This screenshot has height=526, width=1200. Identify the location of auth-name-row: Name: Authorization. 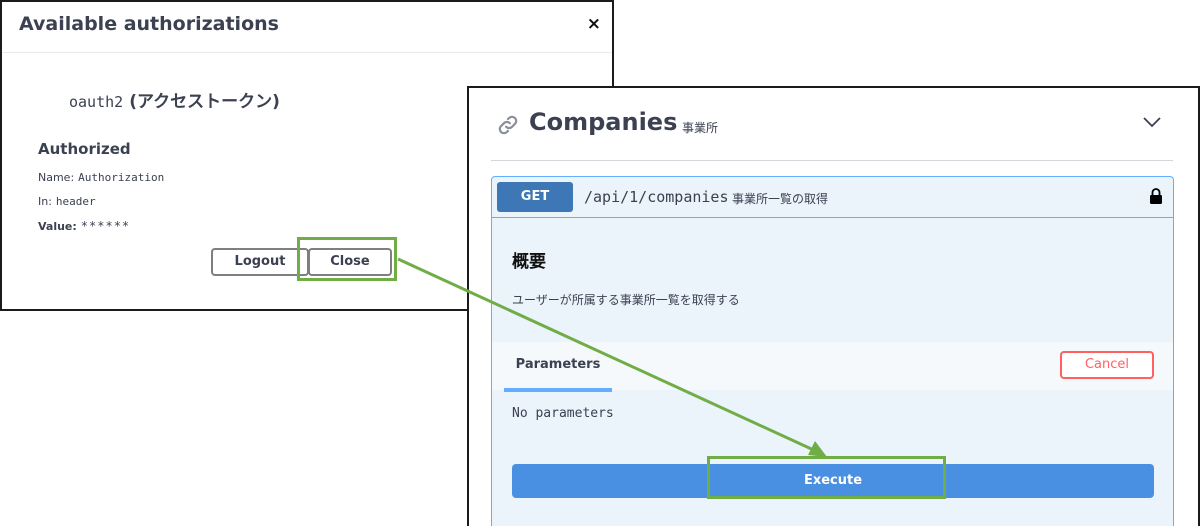
(101, 177).